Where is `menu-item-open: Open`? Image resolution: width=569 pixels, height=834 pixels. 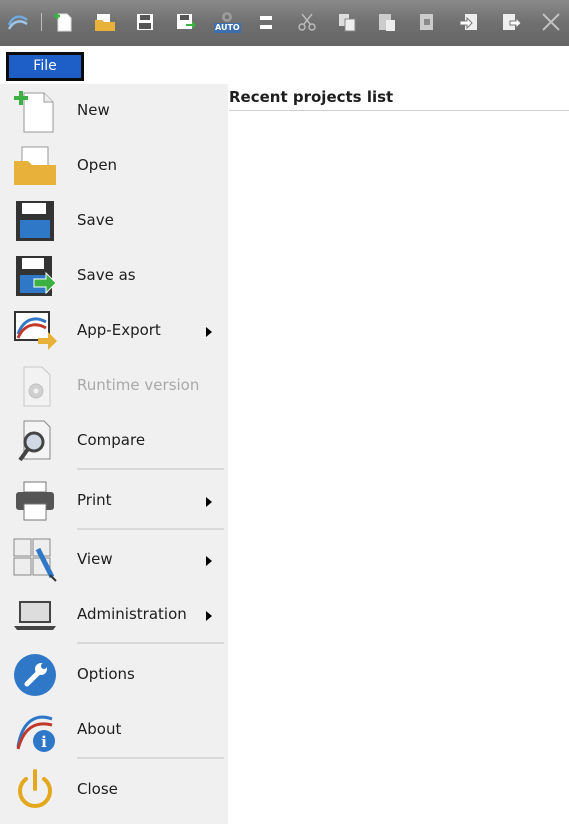 menu-item-open: Open is located at coordinates (114, 166).